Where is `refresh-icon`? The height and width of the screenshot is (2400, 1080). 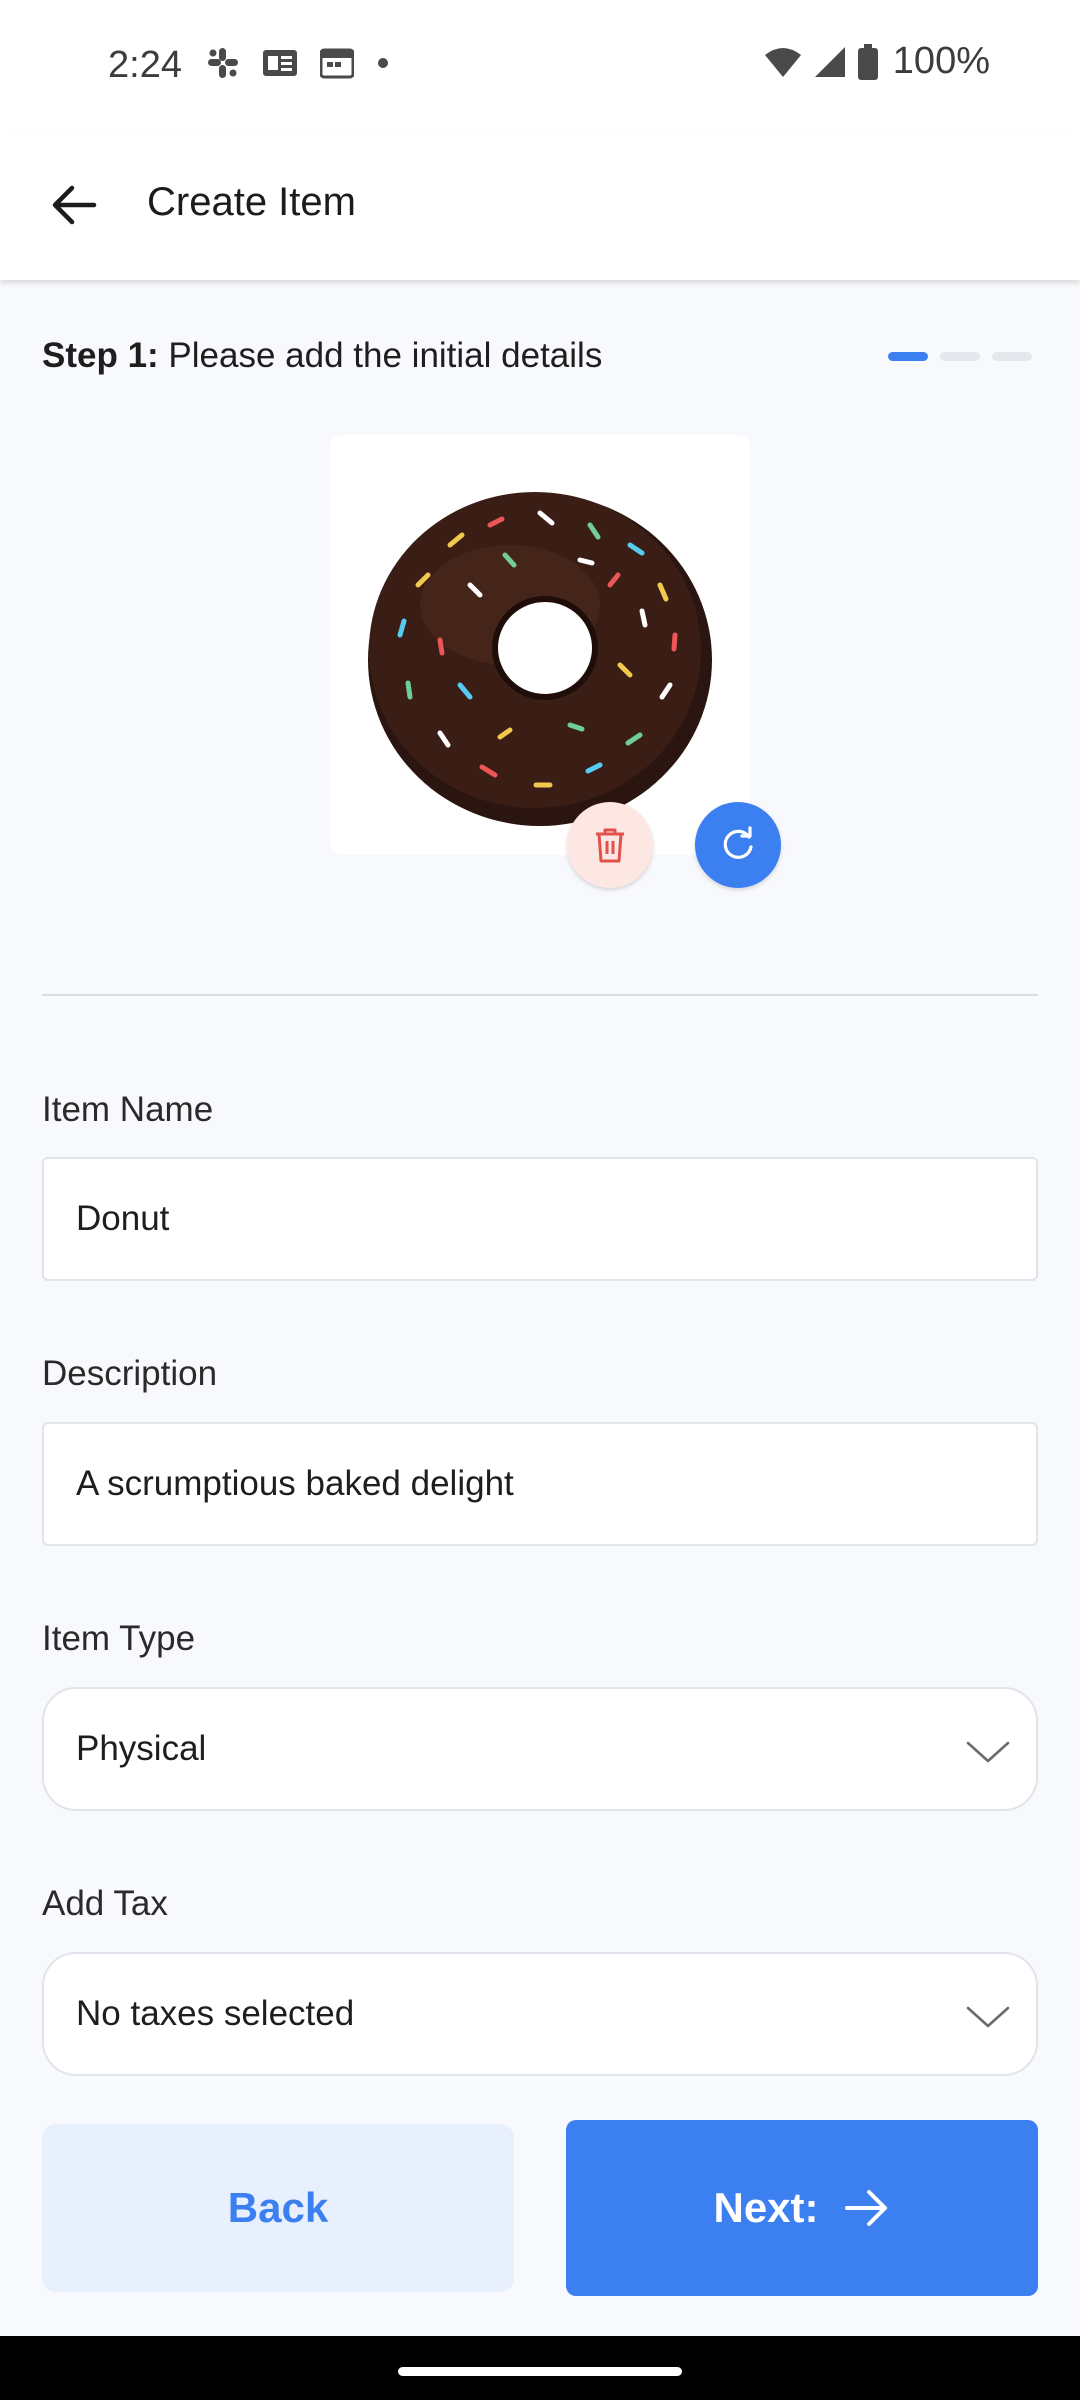
refresh-icon is located at coordinates (738, 842).